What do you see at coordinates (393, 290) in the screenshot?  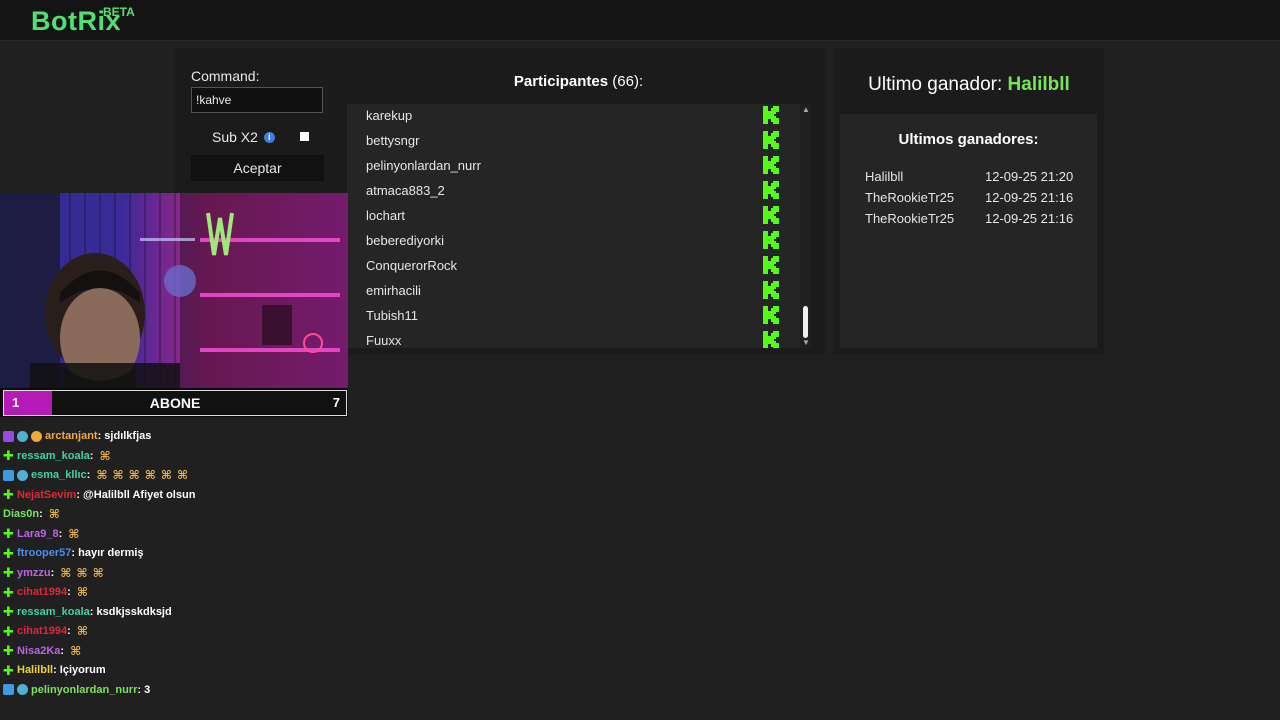 I see `participant-name: emirhacili` at bounding box center [393, 290].